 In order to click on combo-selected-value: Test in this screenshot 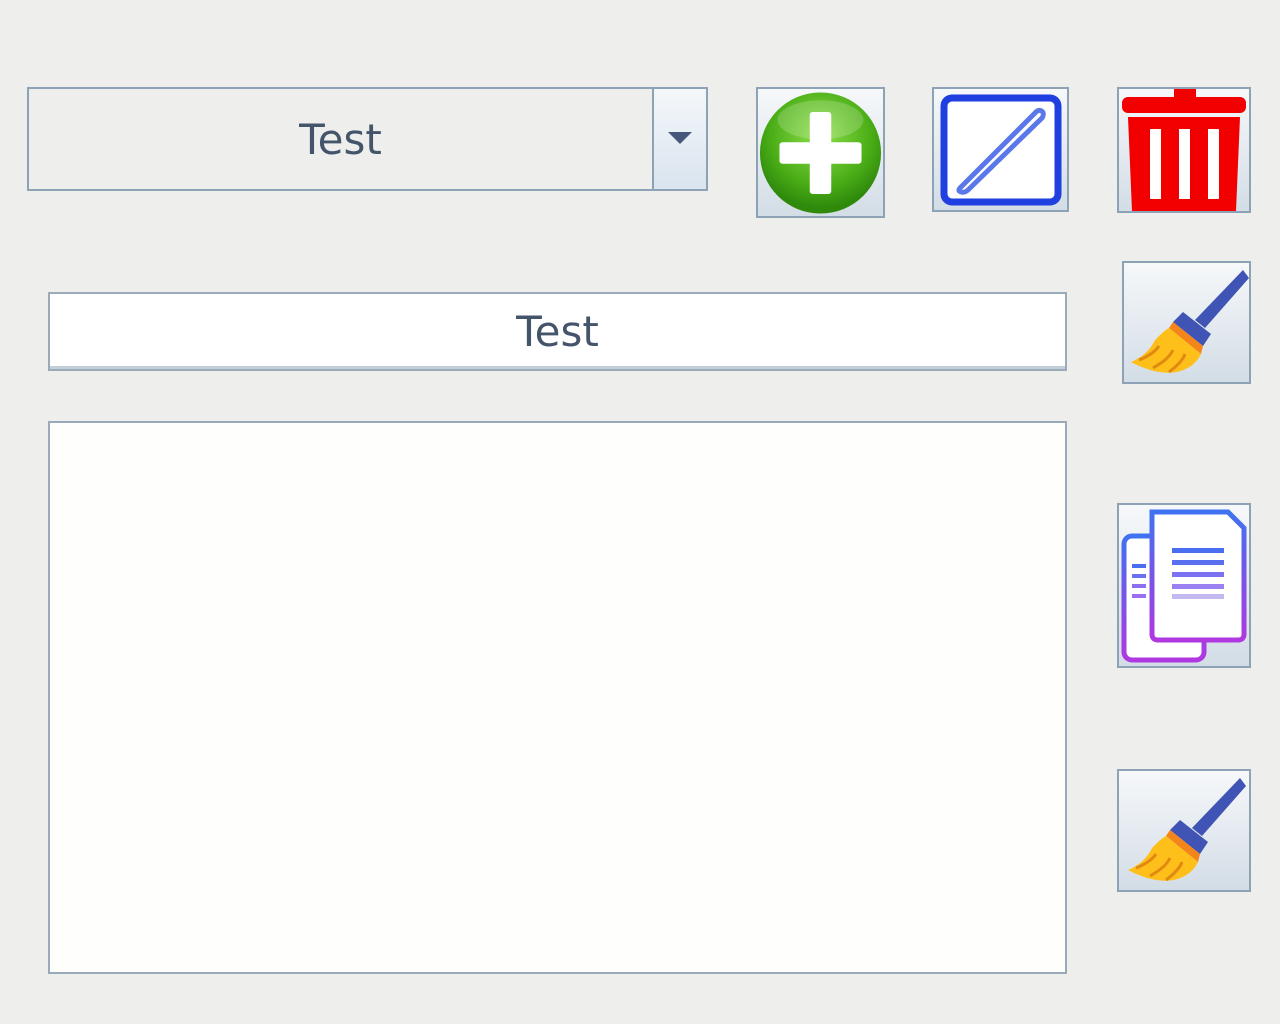, I will do `click(340, 139)`.